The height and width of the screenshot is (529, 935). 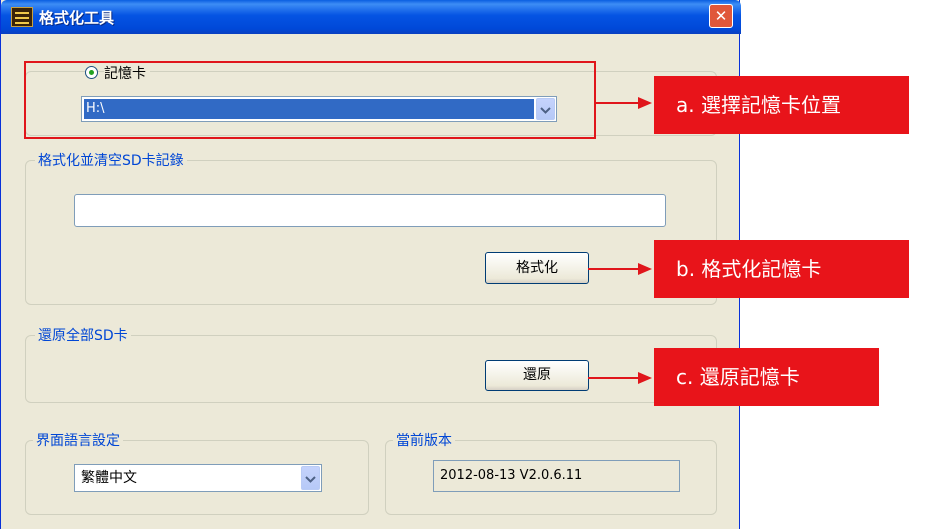 I want to click on format-group-legend: 格式化並清空SD卡記錄, so click(x=111, y=160).